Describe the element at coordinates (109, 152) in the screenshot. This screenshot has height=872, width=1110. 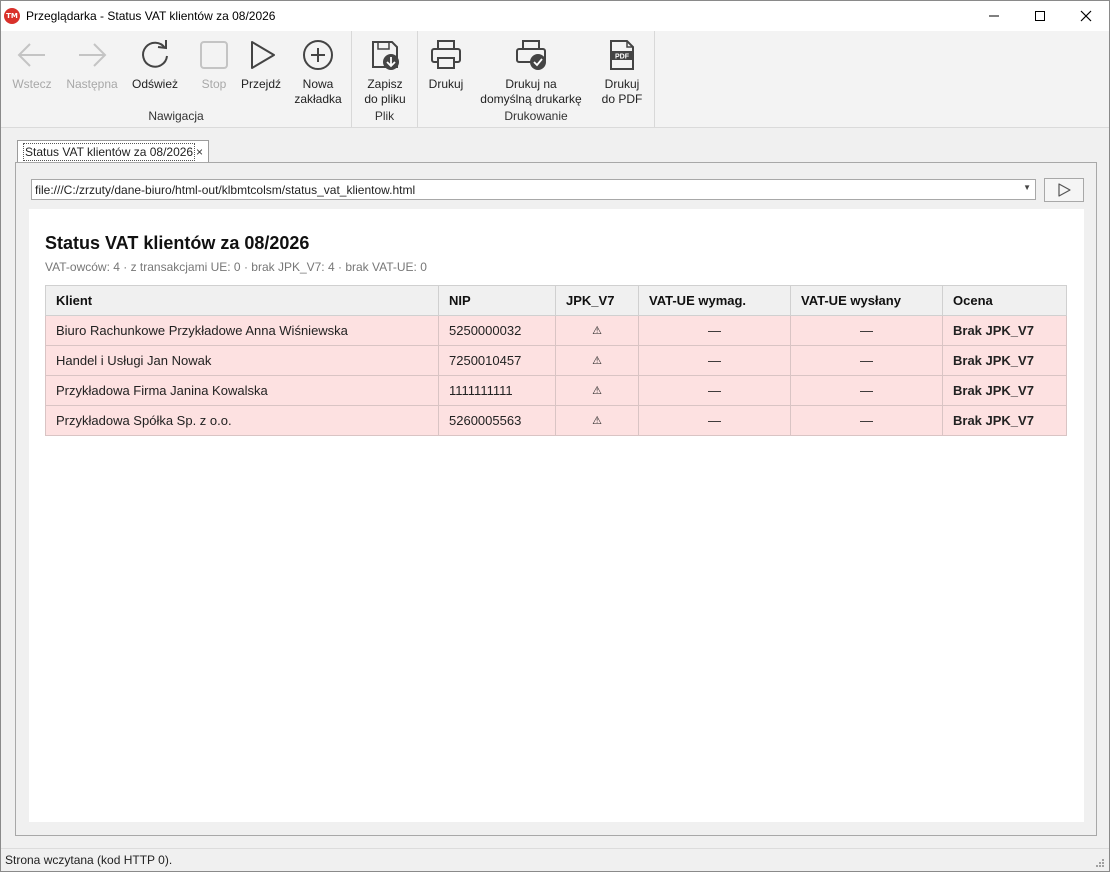
I see `tab-label: Status VAT klientów za 08/2026` at that location.